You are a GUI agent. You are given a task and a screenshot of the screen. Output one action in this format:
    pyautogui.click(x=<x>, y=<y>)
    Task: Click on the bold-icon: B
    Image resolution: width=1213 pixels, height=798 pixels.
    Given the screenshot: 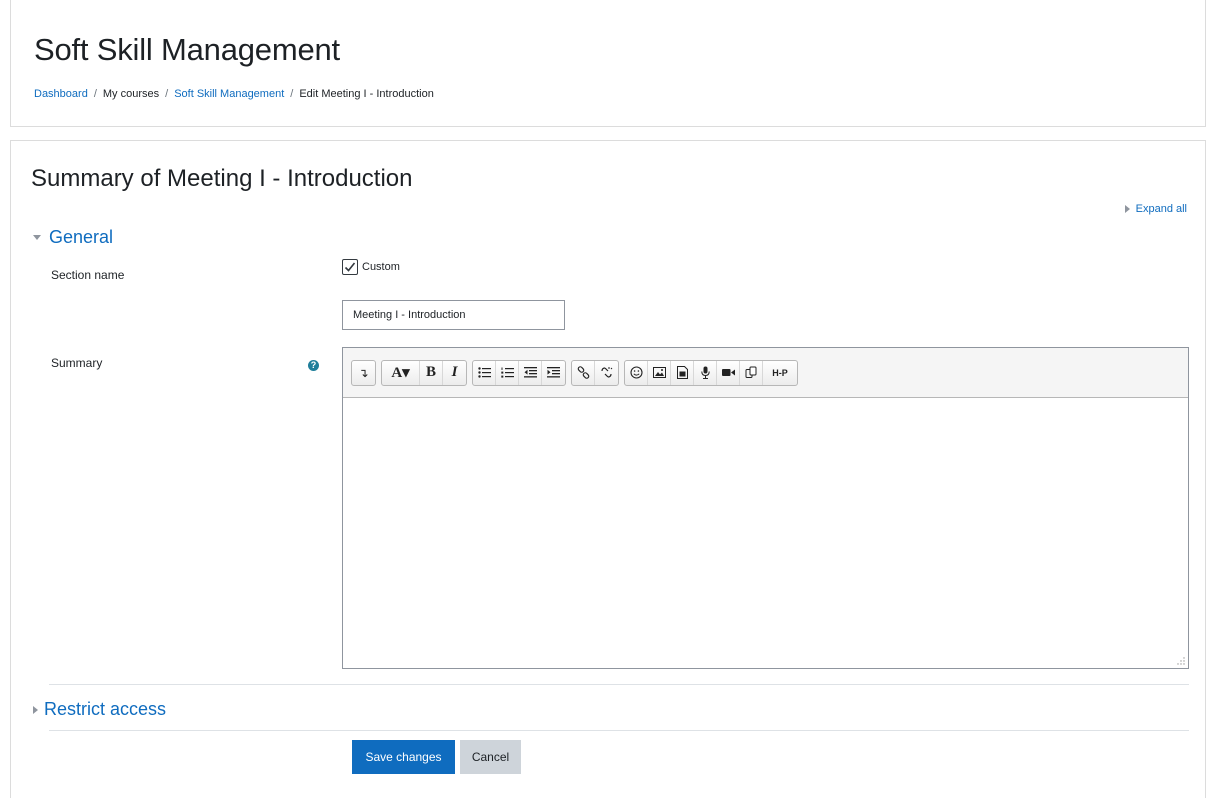 What is the action you would take?
    pyautogui.click(x=431, y=372)
    